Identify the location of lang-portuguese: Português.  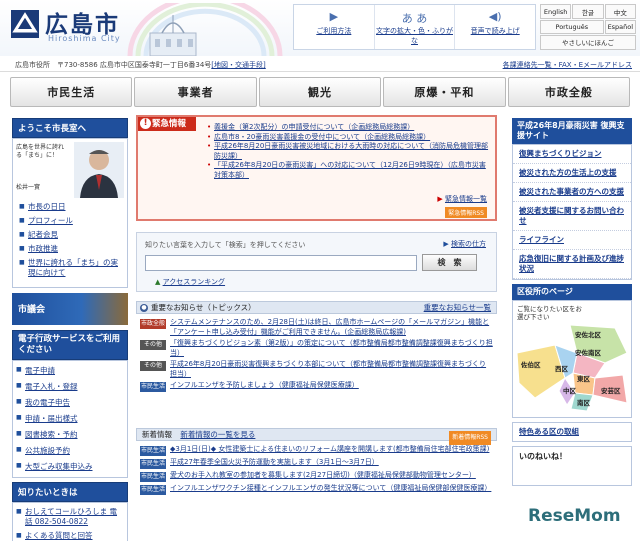
(572, 27).